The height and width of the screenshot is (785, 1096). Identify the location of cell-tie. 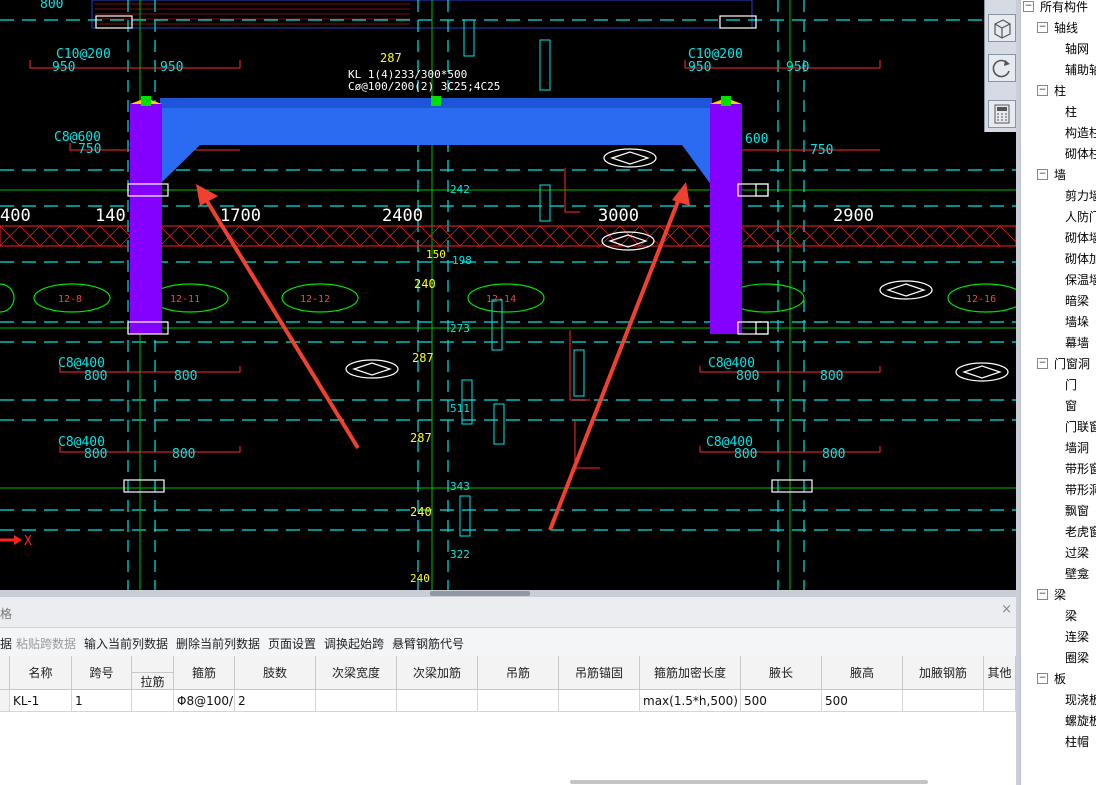
(153, 701).